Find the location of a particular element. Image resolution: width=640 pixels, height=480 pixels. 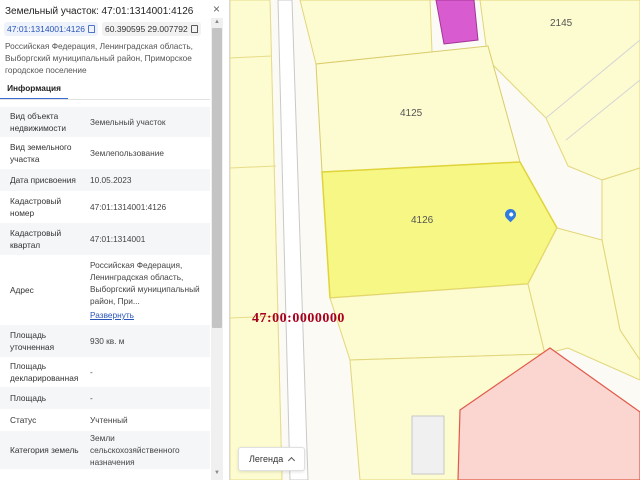

cadastral-quarter-label: 47:00:0000000 is located at coordinates (298, 318).